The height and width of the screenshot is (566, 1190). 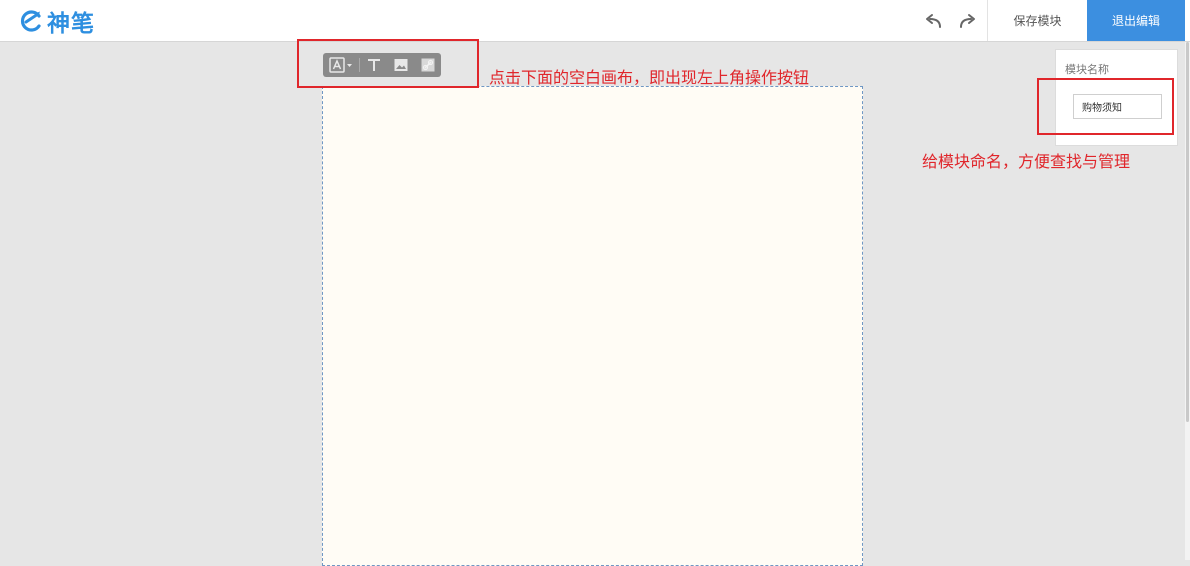 I want to click on name-hint-annotation: 给模块命名，方便查找与管理, so click(x=1026, y=161).